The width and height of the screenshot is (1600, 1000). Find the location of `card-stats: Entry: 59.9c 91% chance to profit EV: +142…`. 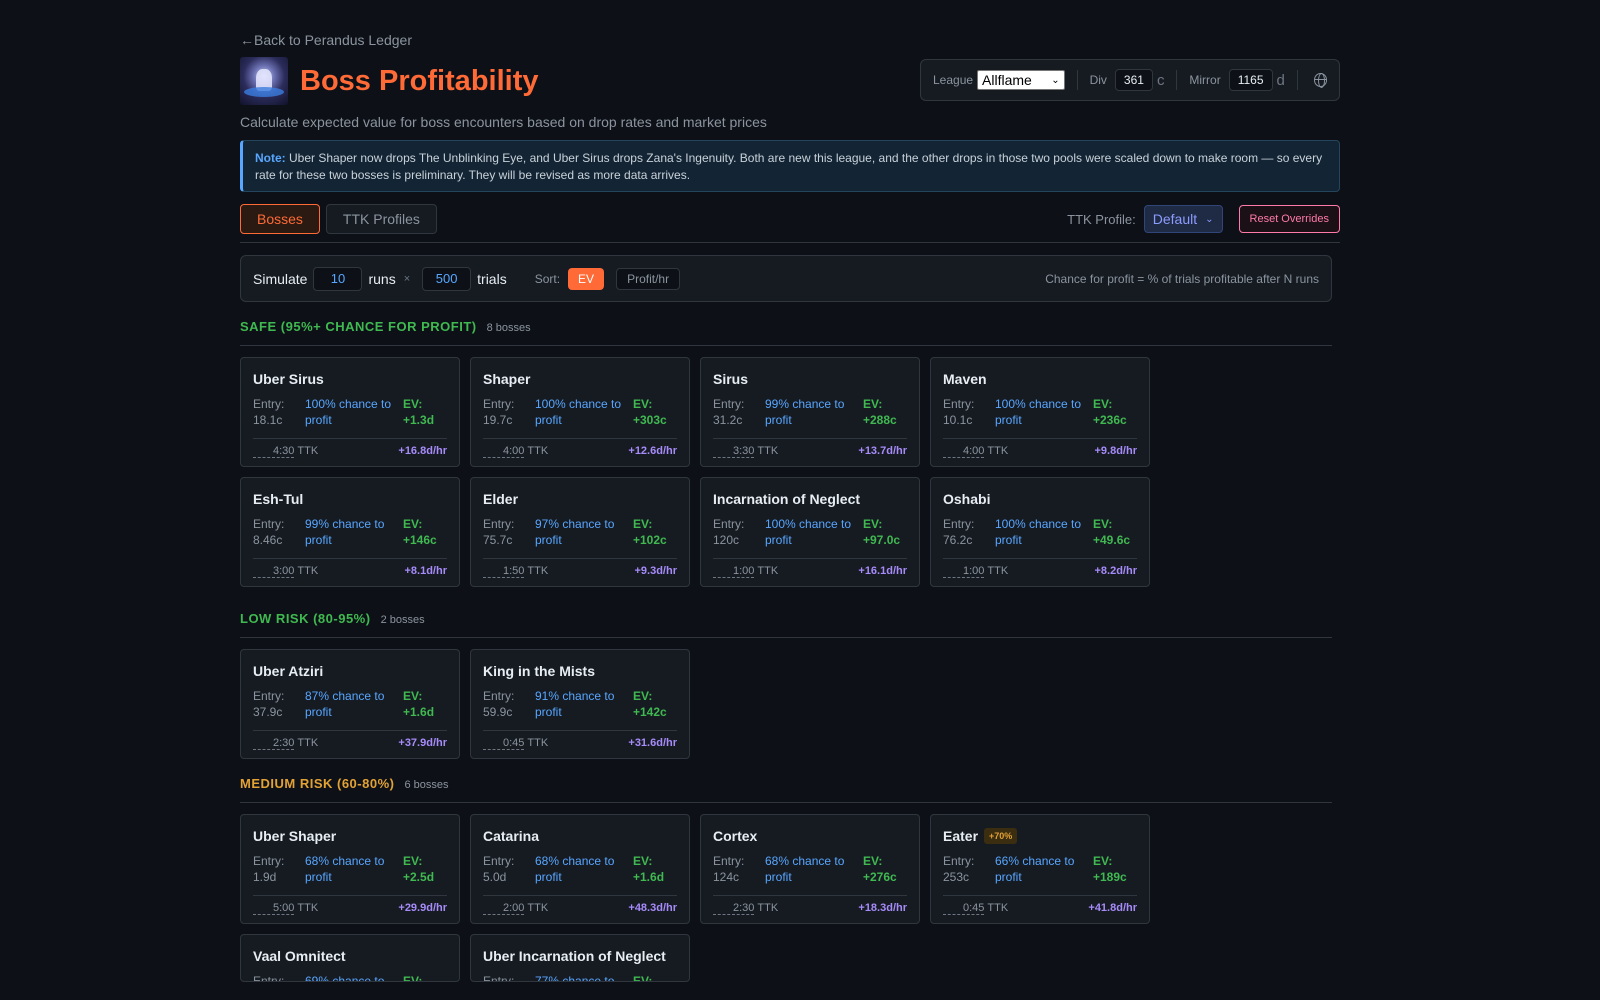

card-stats: Entry: 59.9c 91% chance to profit EV: +142… is located at coordinates (580, 704).